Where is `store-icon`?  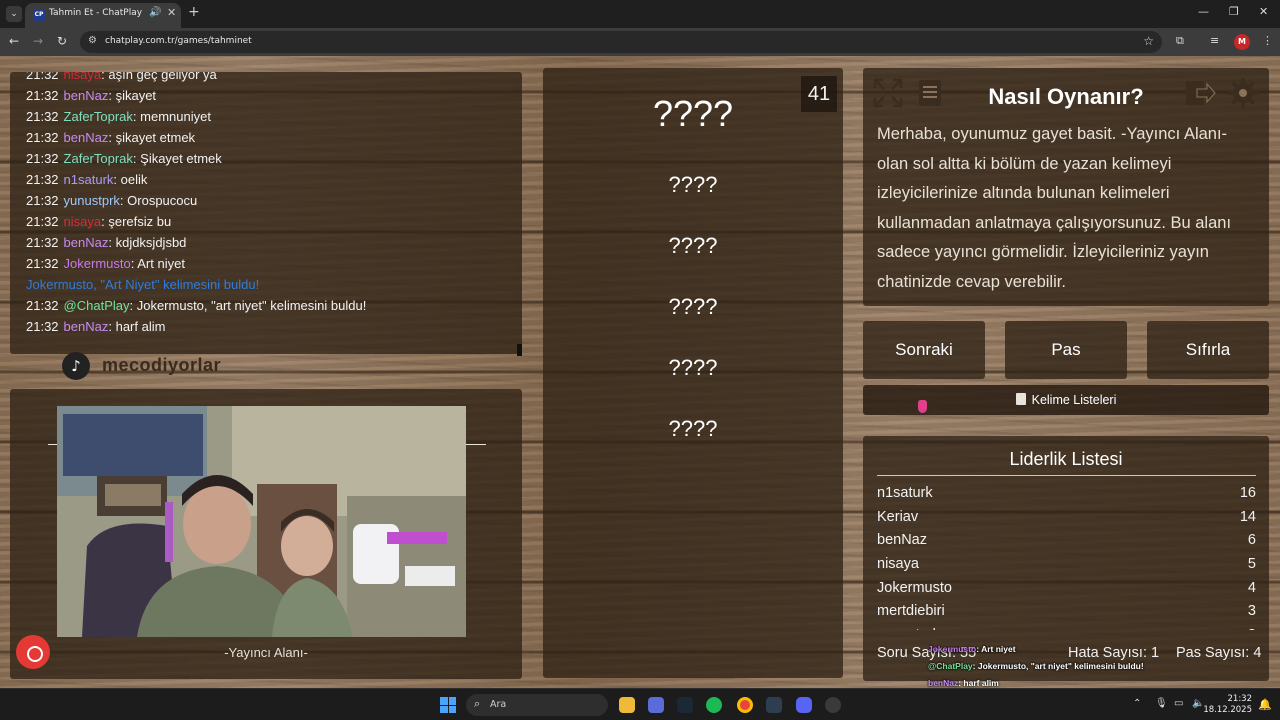 store-icon is located at coordinates (656, 705).